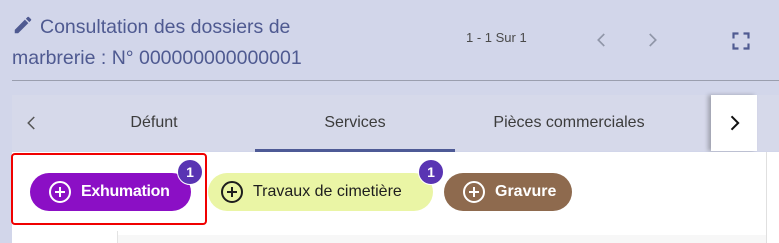  I want to click on service-chip-travaux-de-cimetiere: Travaux de cimetière, so click(320, 192).